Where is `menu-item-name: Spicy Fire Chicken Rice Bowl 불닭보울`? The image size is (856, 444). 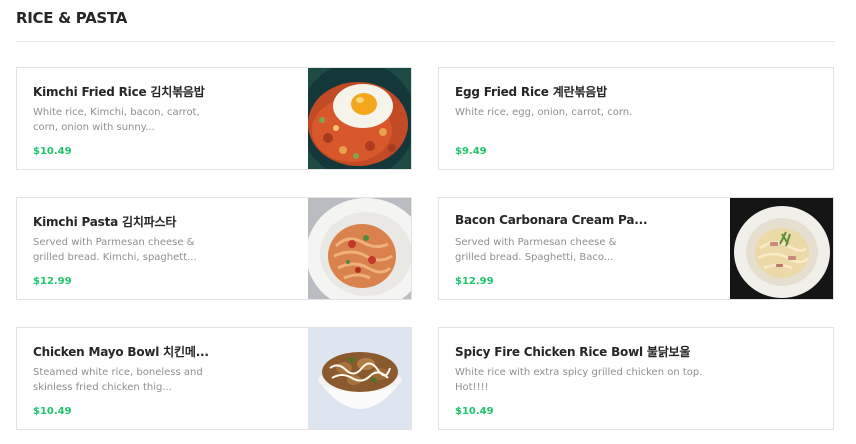
menu-item-name: Spicy Fire Chicken Rice Bowl 불닭보울 is located at coordinates (573, 352).